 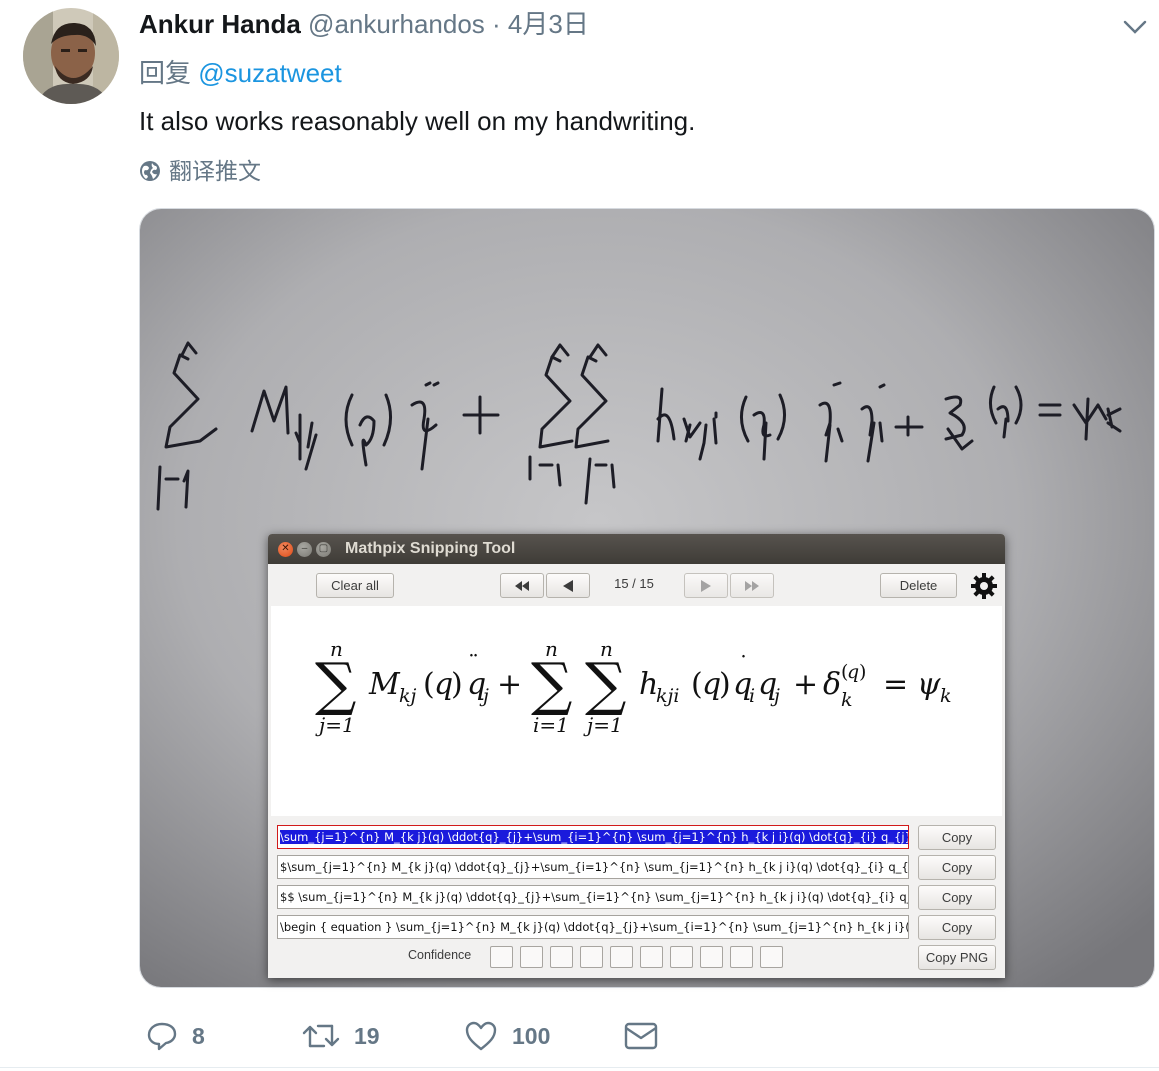 I want to click on like-count: 100, so click(x=531, y=1035).